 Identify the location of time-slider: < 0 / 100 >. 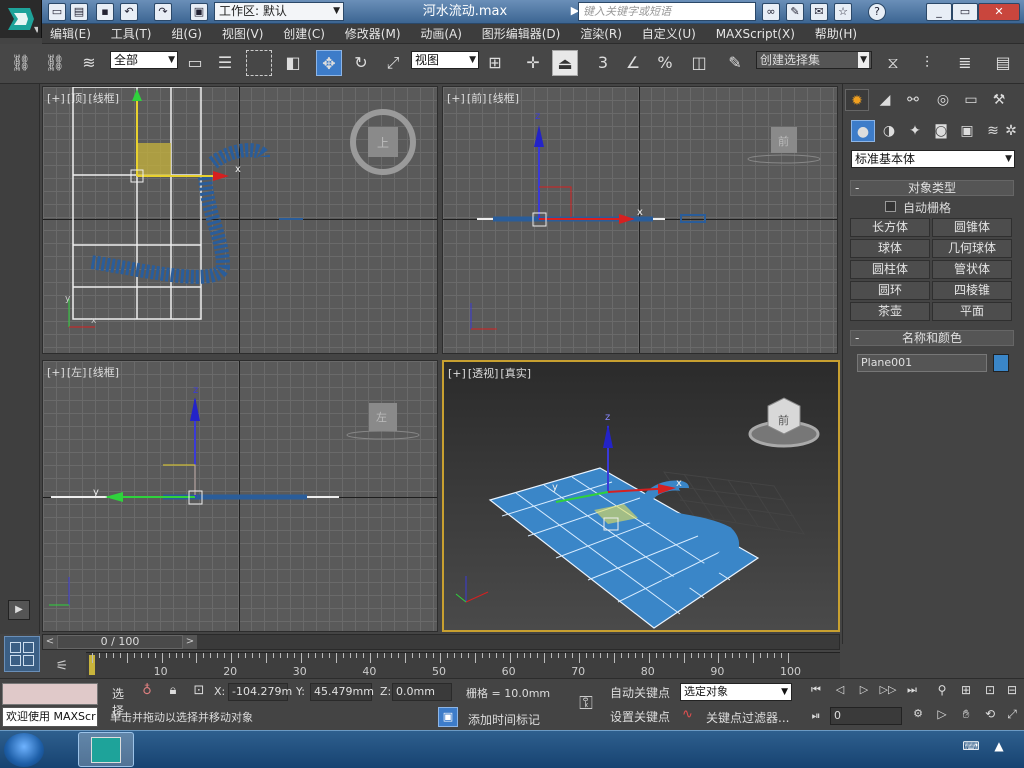
(441, 642).